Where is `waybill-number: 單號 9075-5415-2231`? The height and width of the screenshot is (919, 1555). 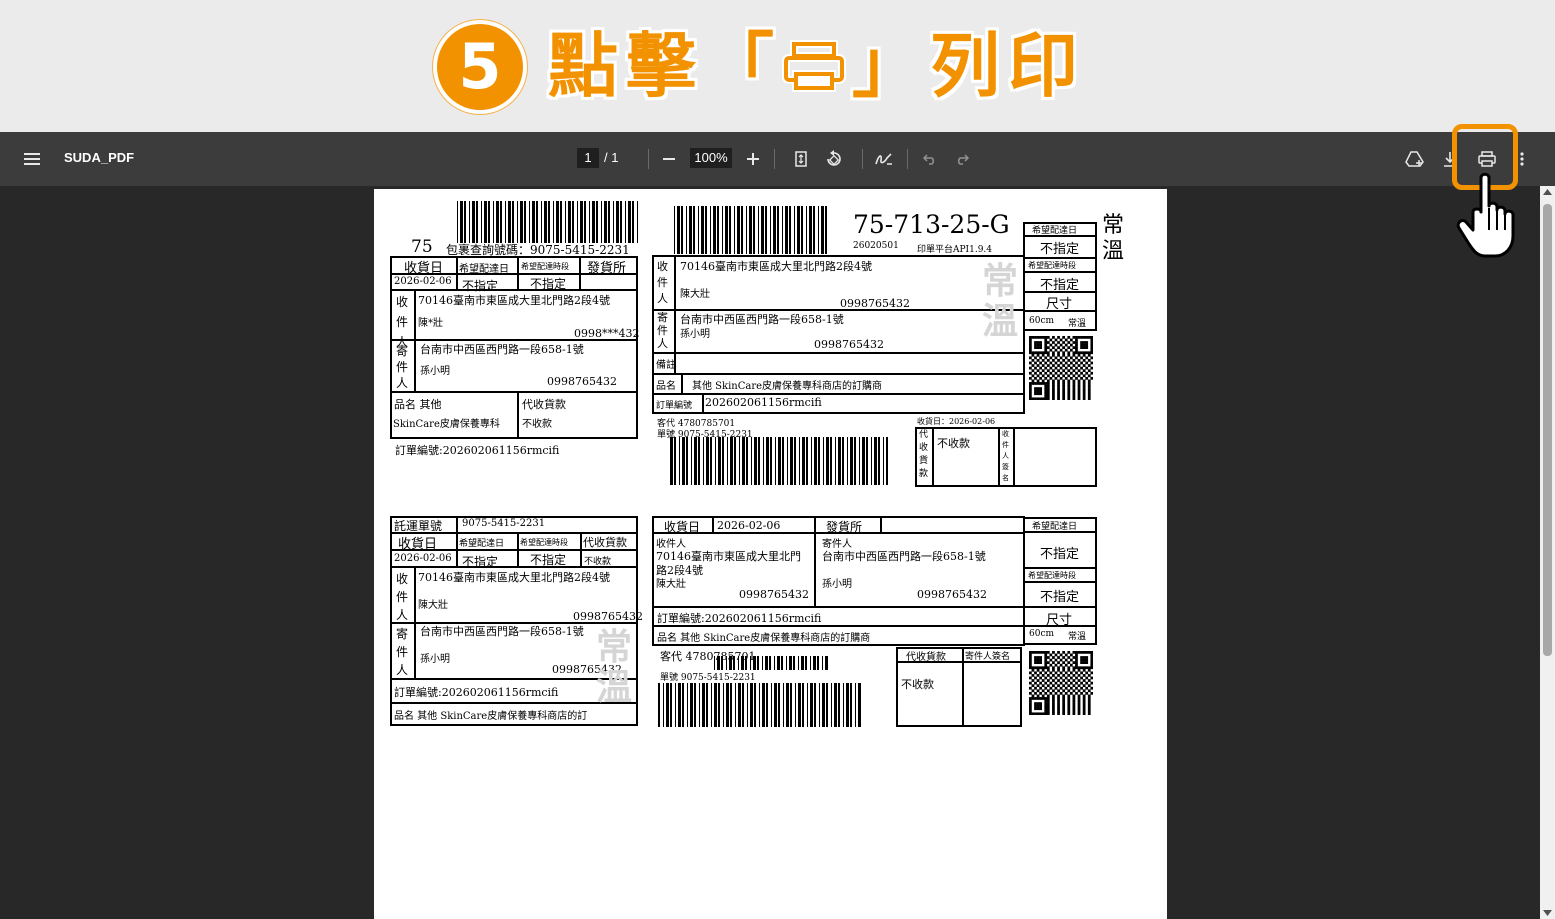 waybill-number: 單號 9075-5415-2231 is located at coordinates (708, 678).